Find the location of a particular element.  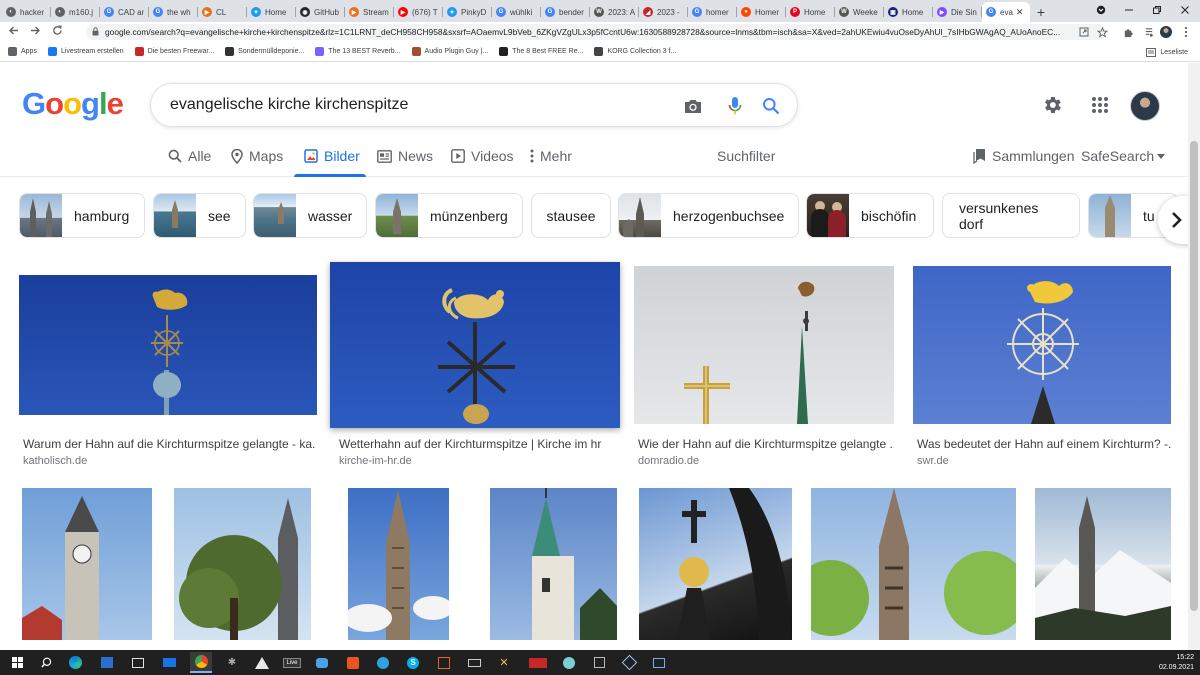

browser-tab: ◐ m160.j is located at coordinates (75, 12).